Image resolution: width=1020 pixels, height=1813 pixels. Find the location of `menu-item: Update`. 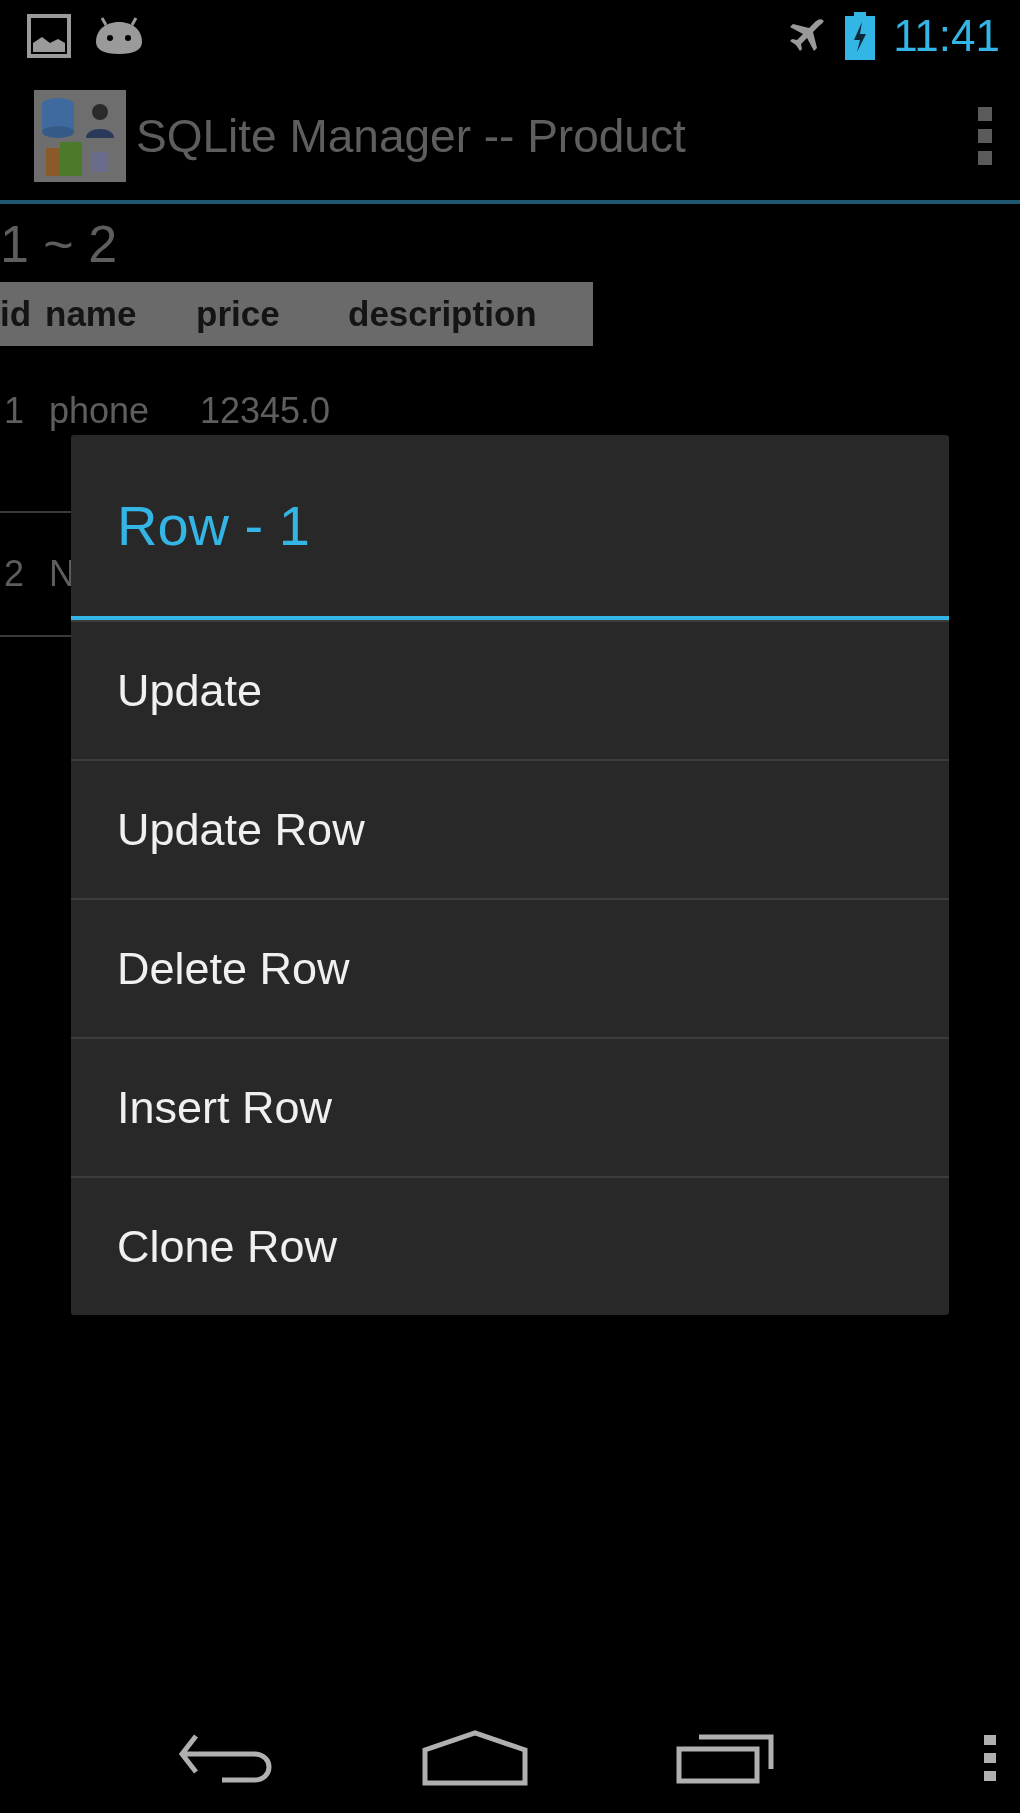

menu-item: Update is located at coordinates (510, 689).